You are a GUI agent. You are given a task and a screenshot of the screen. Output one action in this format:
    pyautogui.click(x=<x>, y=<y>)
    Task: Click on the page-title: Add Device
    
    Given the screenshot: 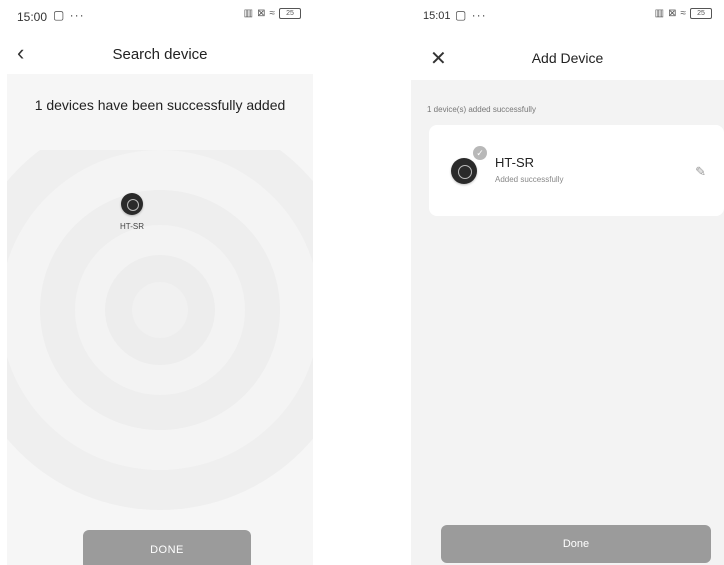 What is the action you would take?
    pyautogui.click(x=567, y=58)
    